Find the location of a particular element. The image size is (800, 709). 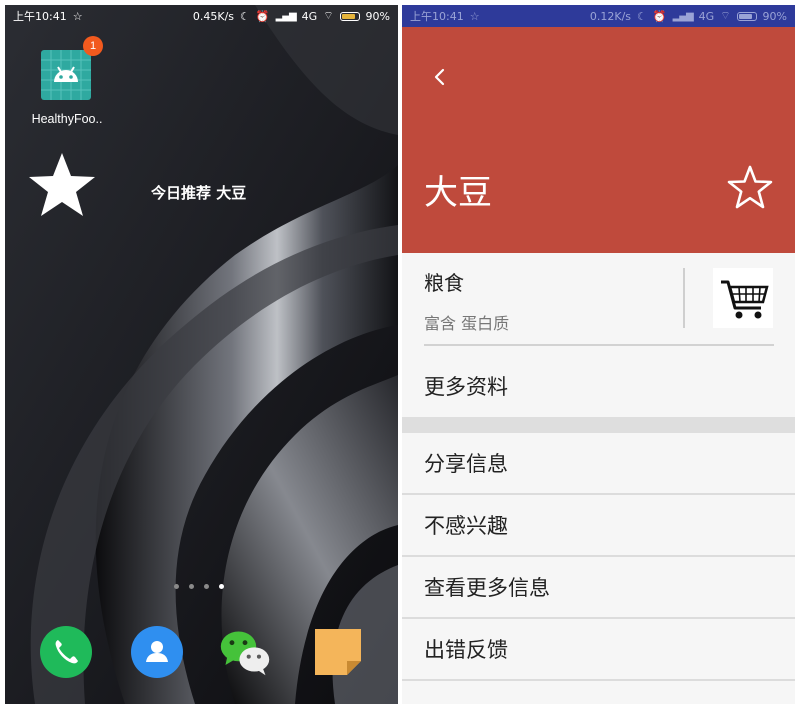

menu-item-label: 不感兴趣 is located at coordinates (466, 526).